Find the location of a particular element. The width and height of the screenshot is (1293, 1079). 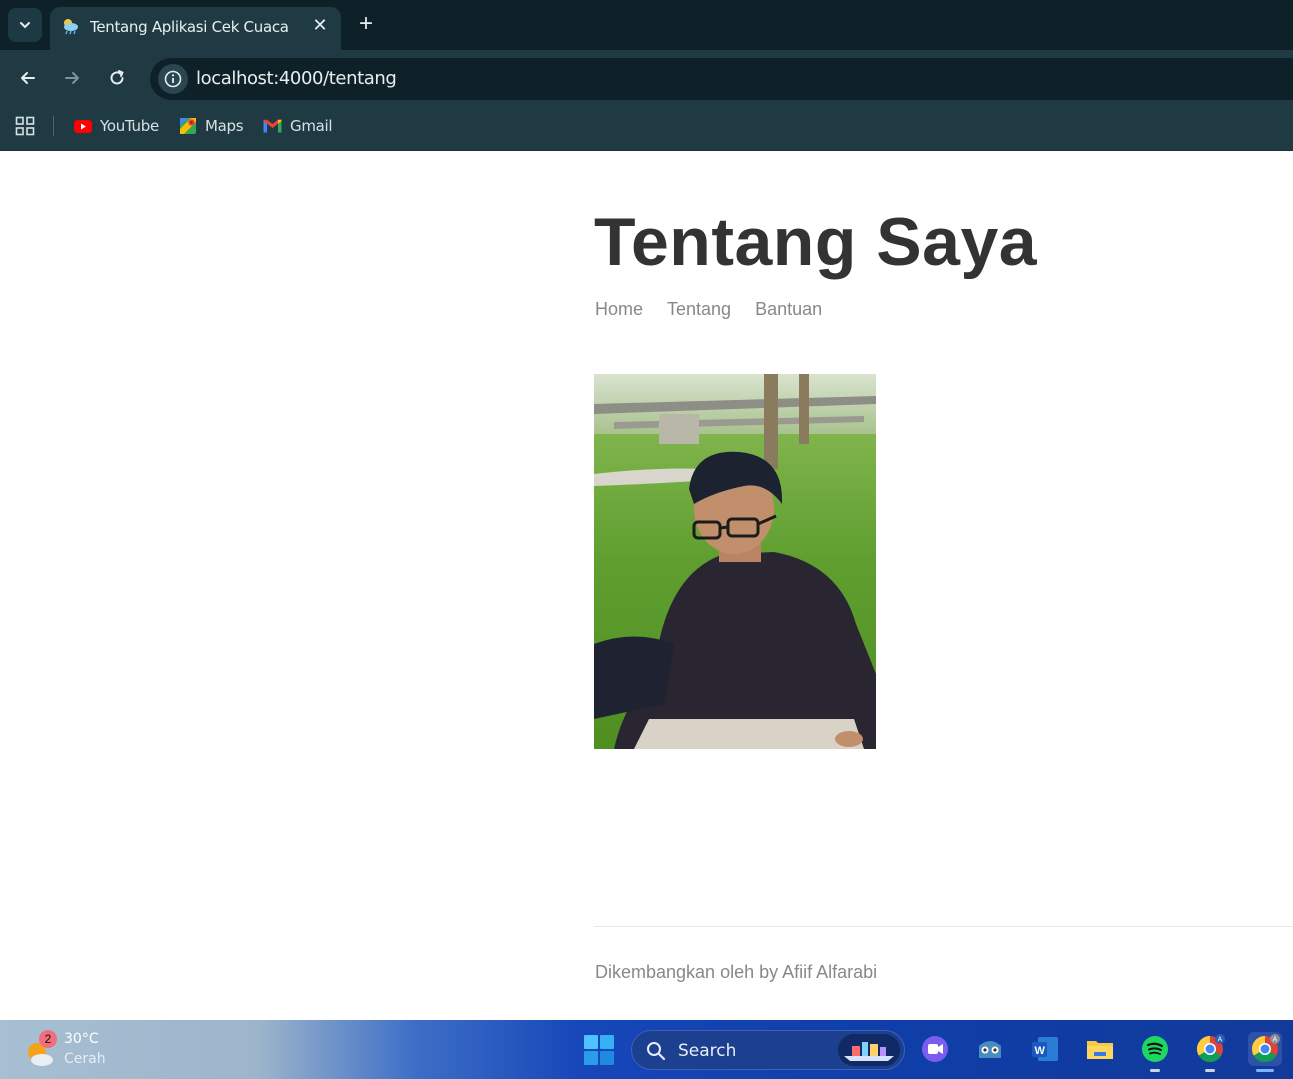

svg-text: W is located at coordinates (1040, 1051).